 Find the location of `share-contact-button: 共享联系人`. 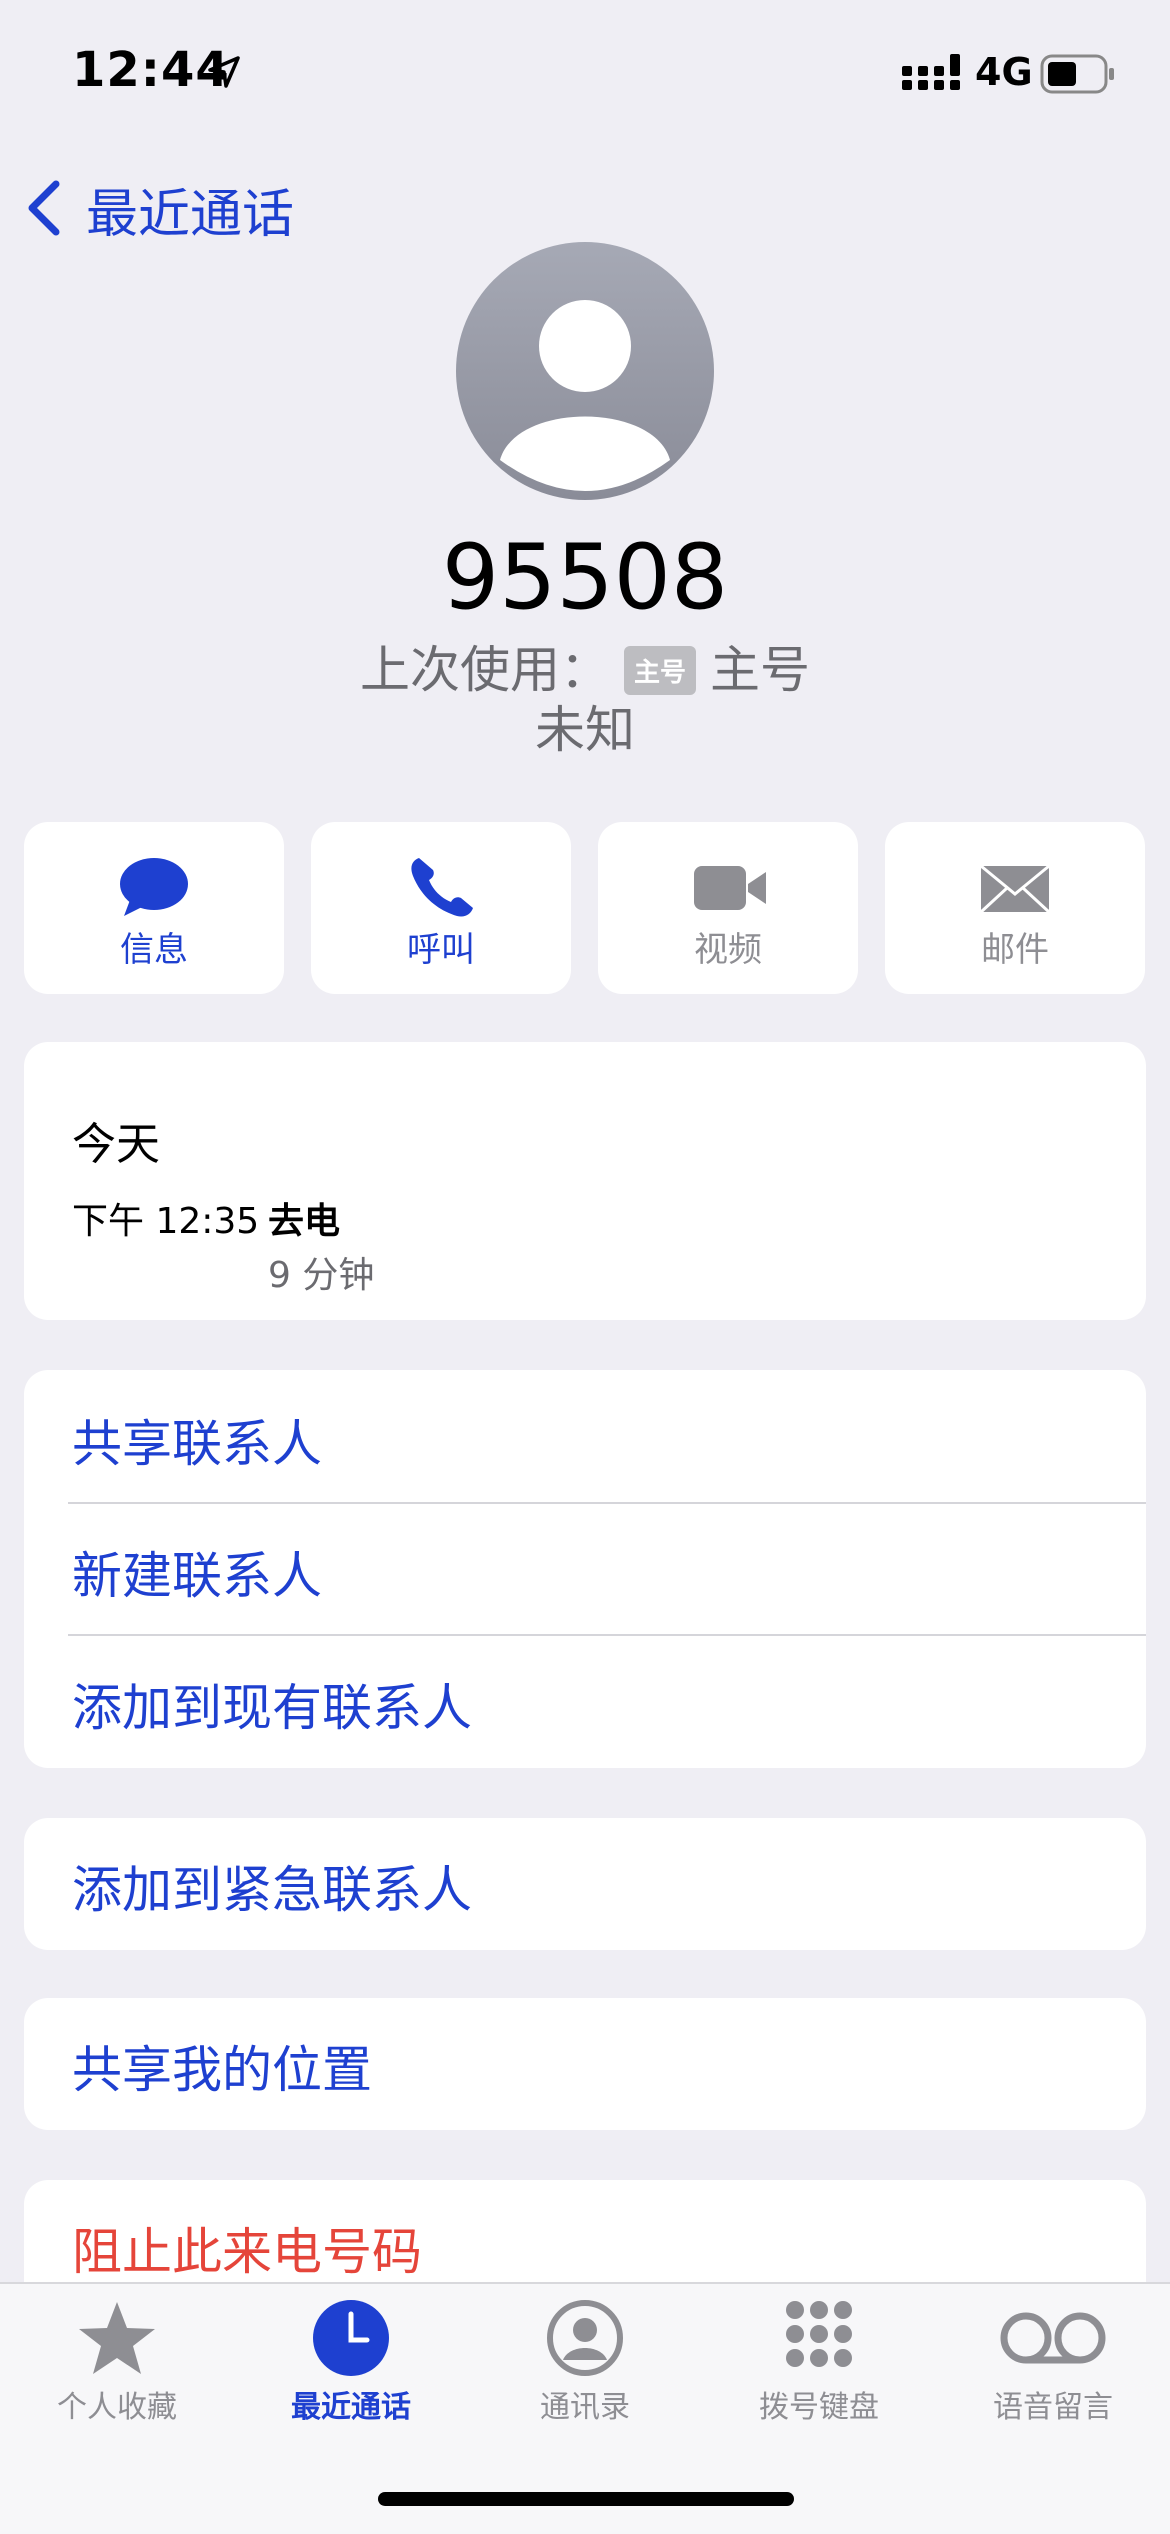

share-contact-button: 共享联系人 is located at coordinates (197, 1440).